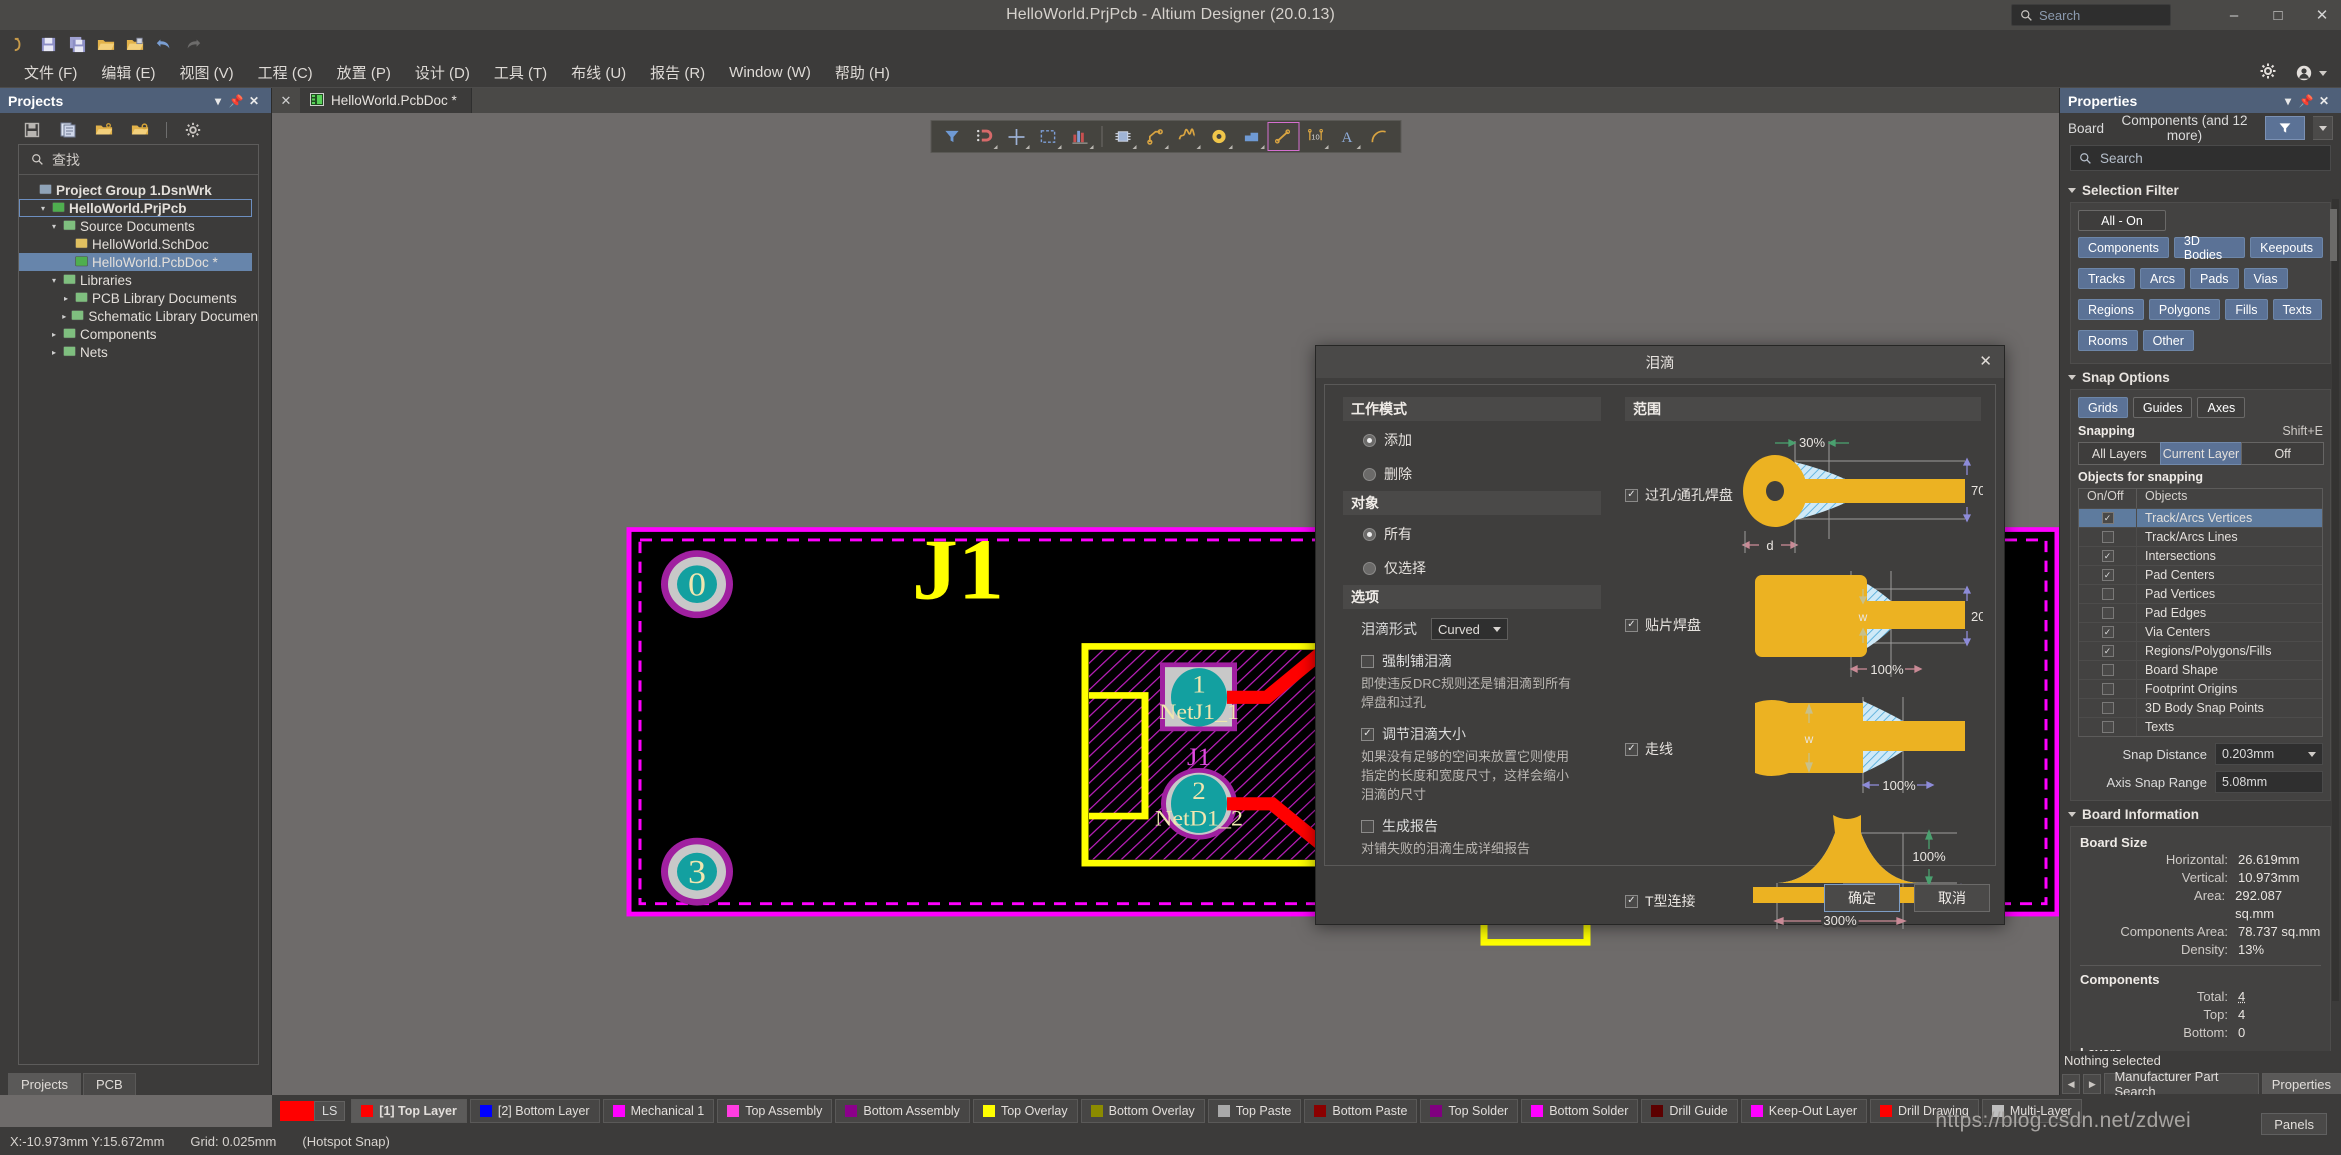  I want to click on layer-tab-2-bottom-layer: [2] Bottom Layer, so click(534, 1111).